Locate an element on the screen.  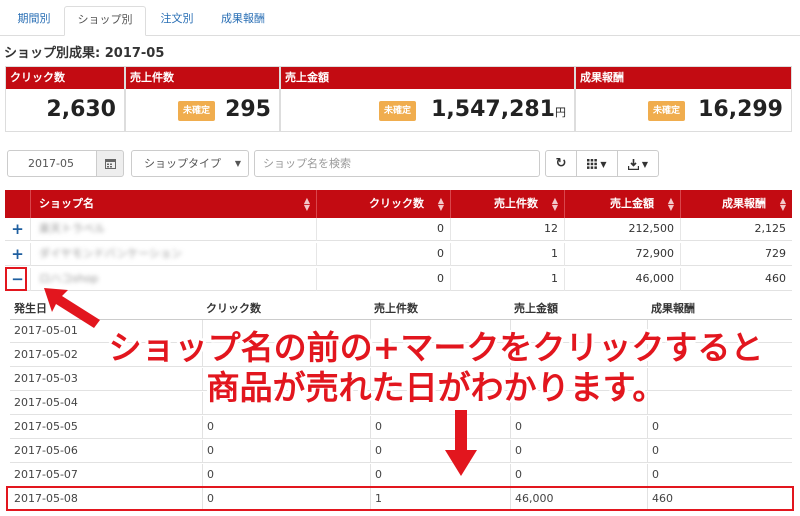
cell-date: 2017-05-07 is located at coordinates (46, 474).